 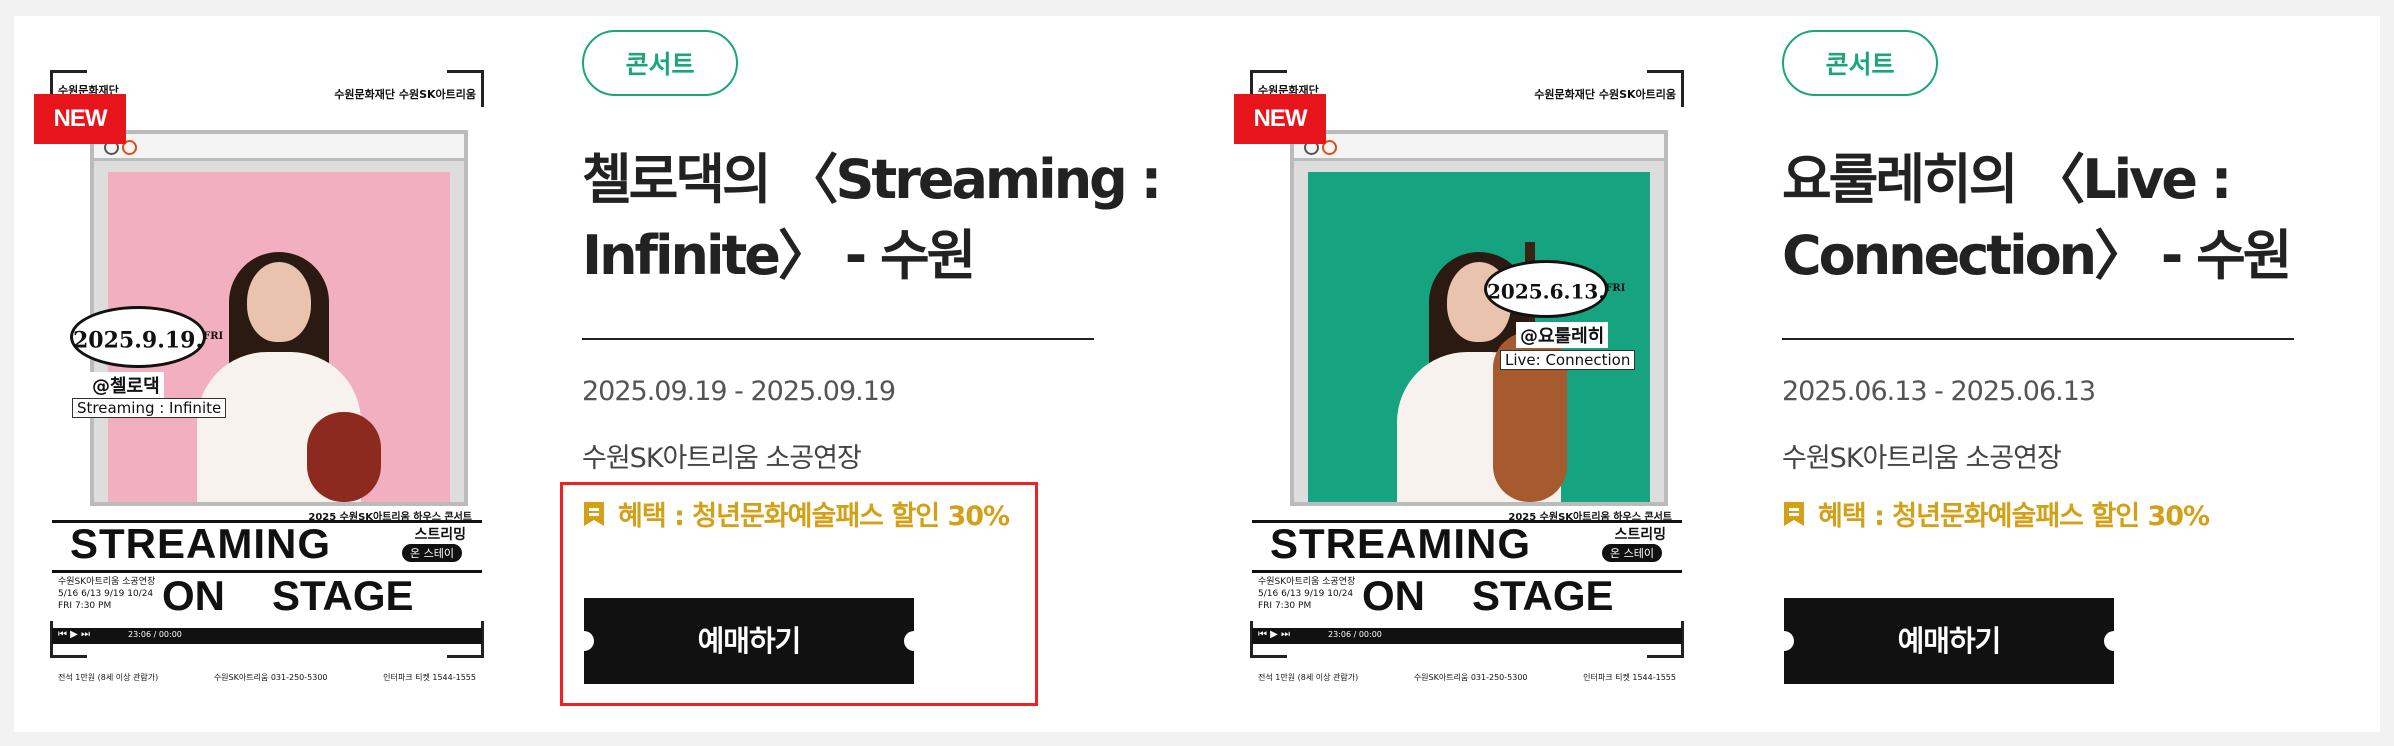 I want to click on poster-date-oval: 2025.6.13.FRI, so click(x=1554, y=289).